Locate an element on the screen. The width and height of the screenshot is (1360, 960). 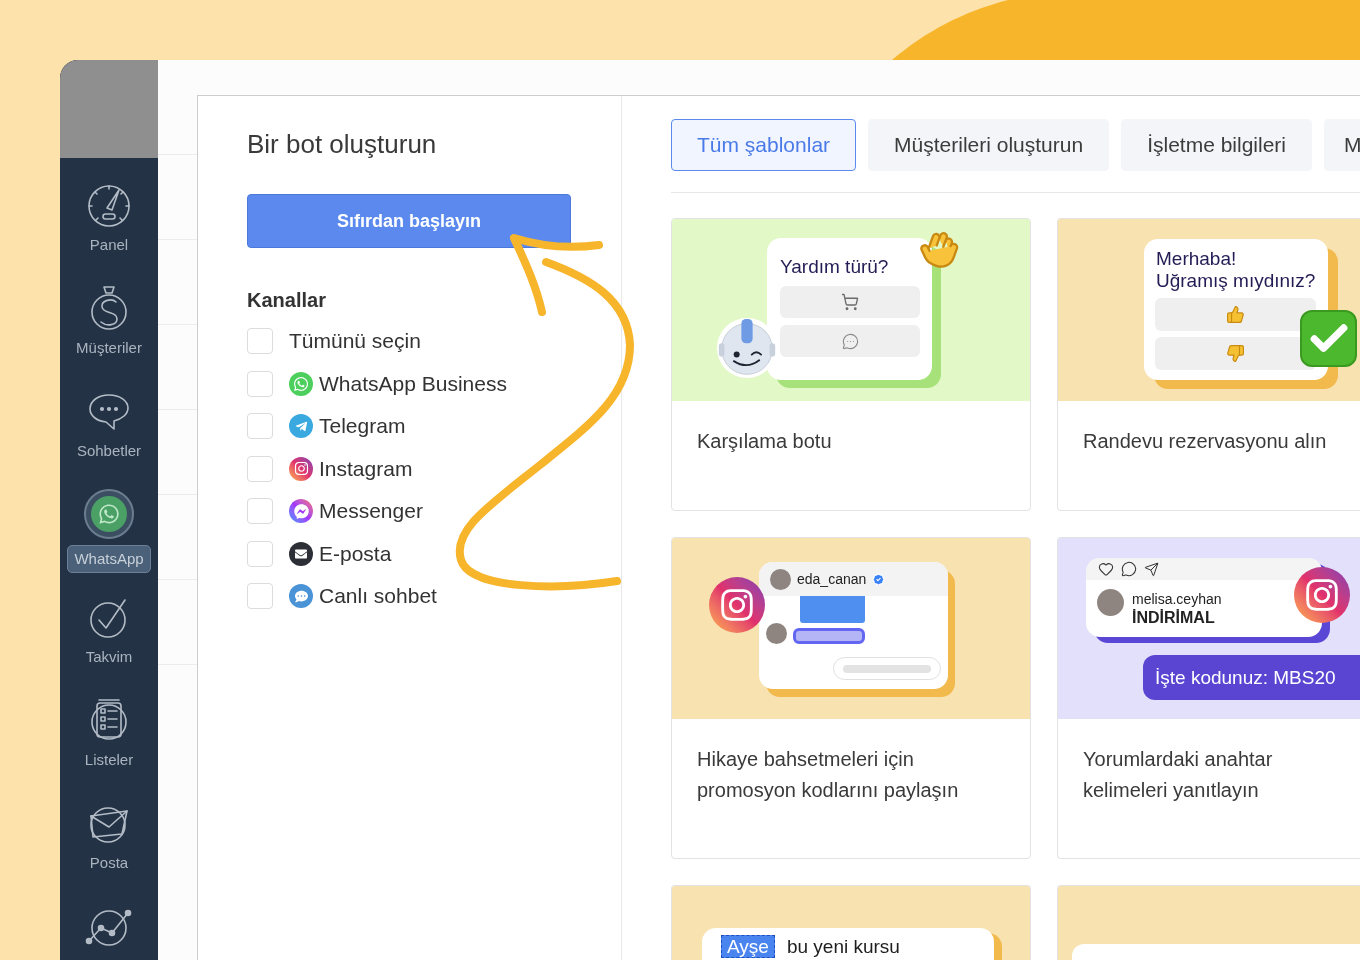
template-card is located at coordinates (1208, 922).